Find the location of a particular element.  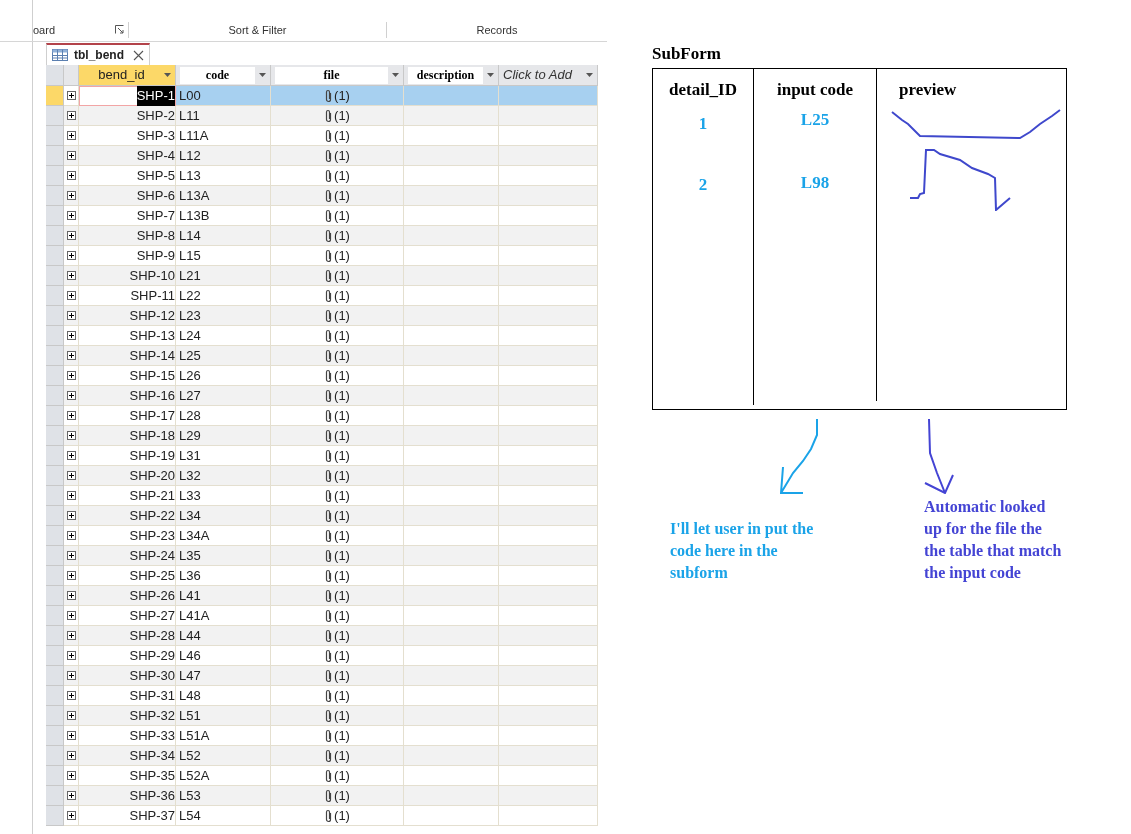

column-header: description is located at coordinates (451, 75).